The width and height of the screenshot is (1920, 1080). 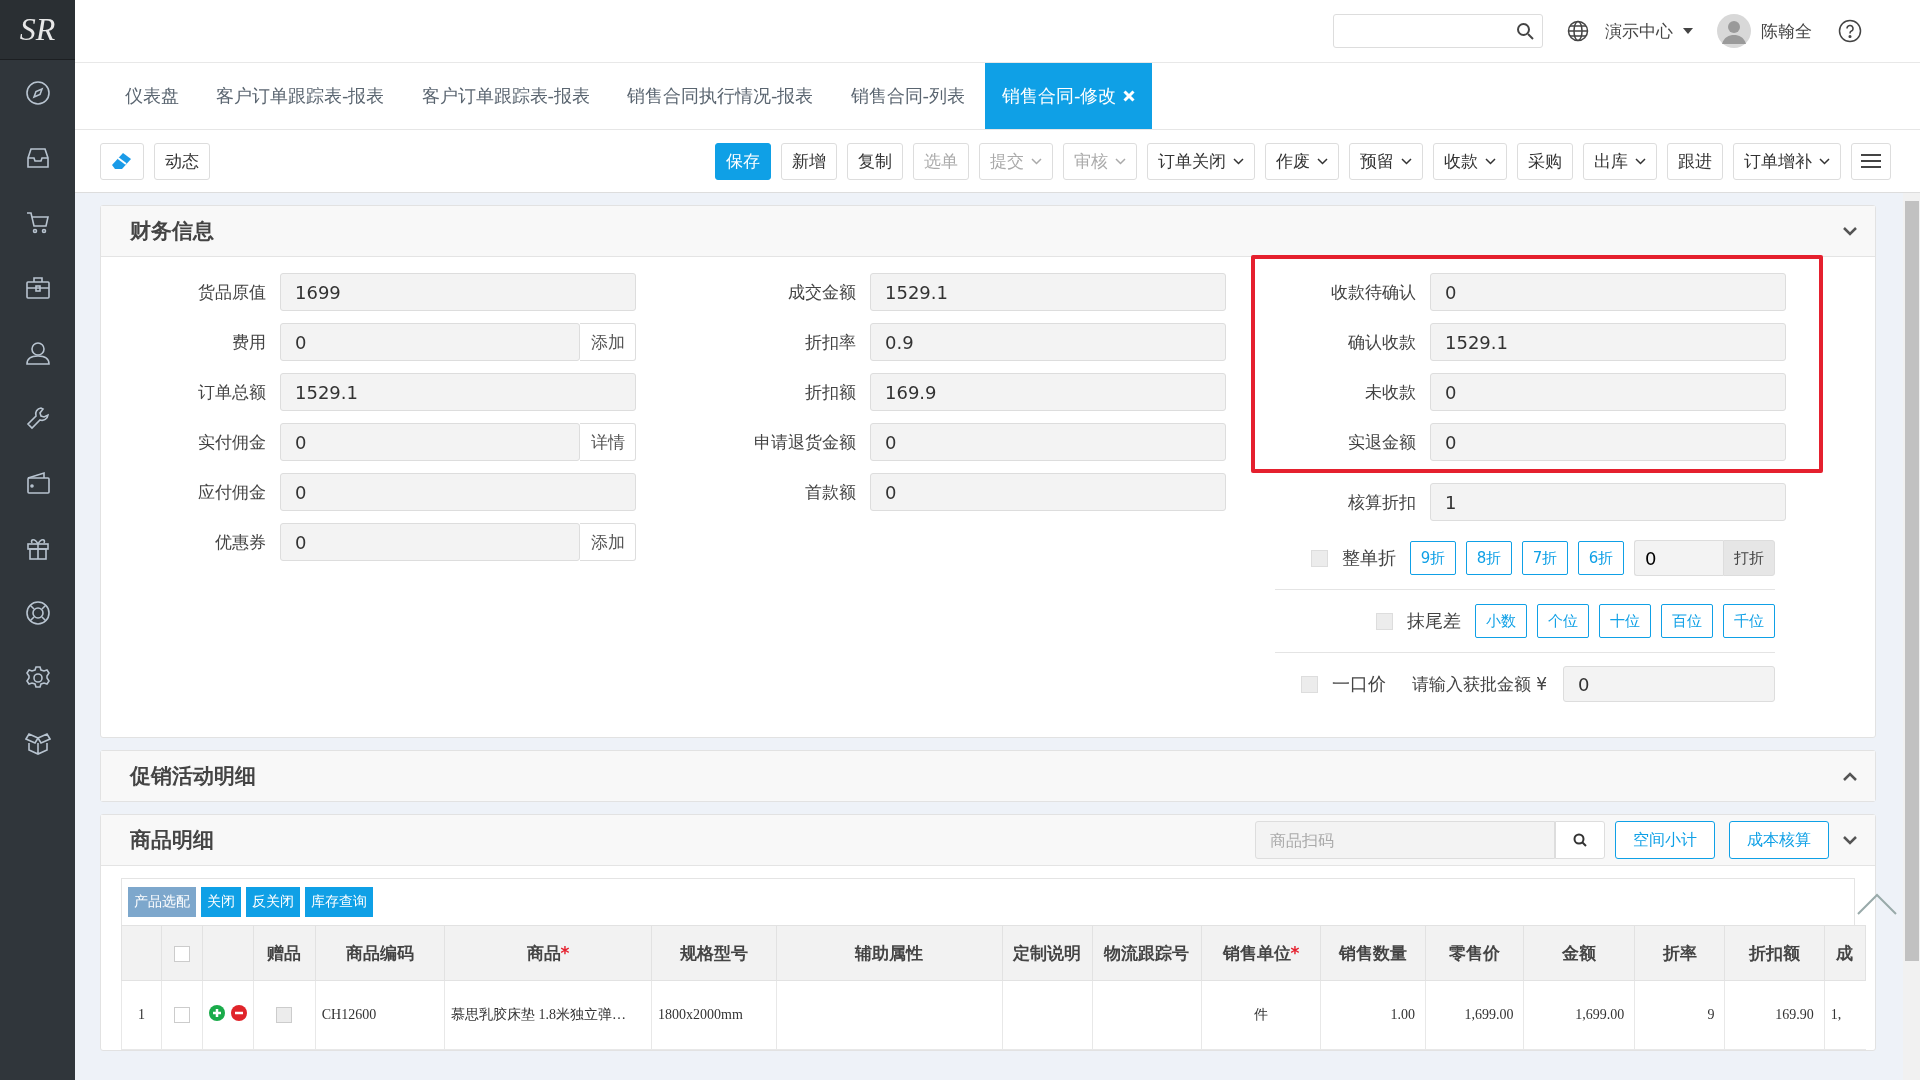 I want to click on help-icon, so click(x=1850, y=31).